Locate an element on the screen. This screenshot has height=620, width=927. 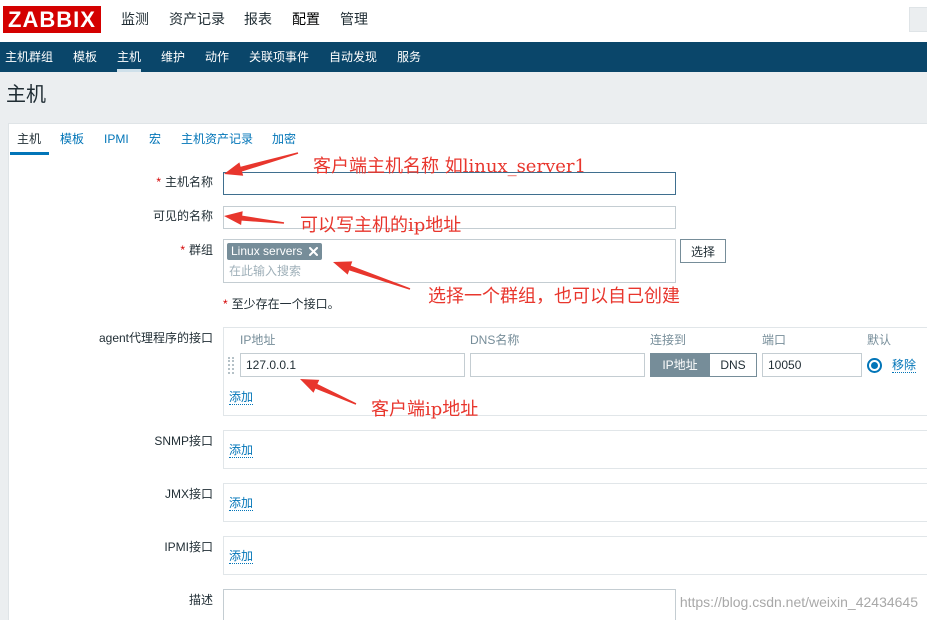
subnav-item-host-groups: 主机群组 is located at coordinates (29, 57).